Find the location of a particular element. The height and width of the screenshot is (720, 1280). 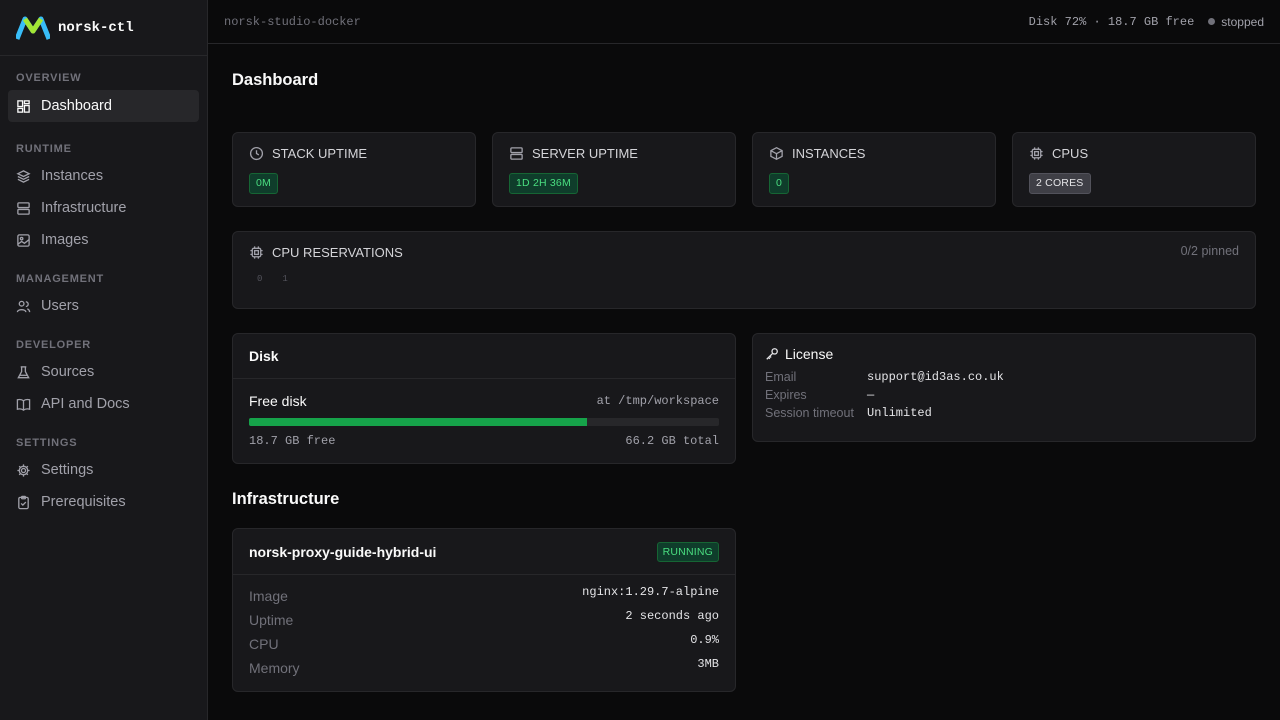

detail-row: CPU 0.9% is located at coordinates (484, 645).